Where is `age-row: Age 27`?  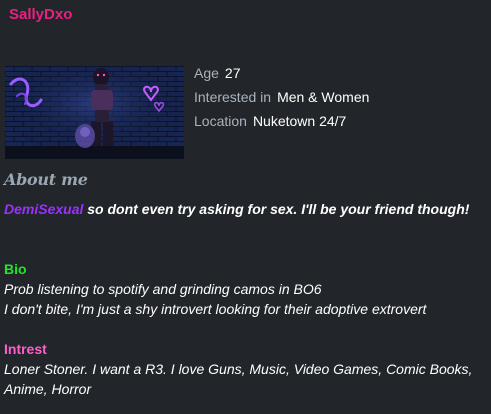
age-row: Age 27 is located at coordinates (217, 73).